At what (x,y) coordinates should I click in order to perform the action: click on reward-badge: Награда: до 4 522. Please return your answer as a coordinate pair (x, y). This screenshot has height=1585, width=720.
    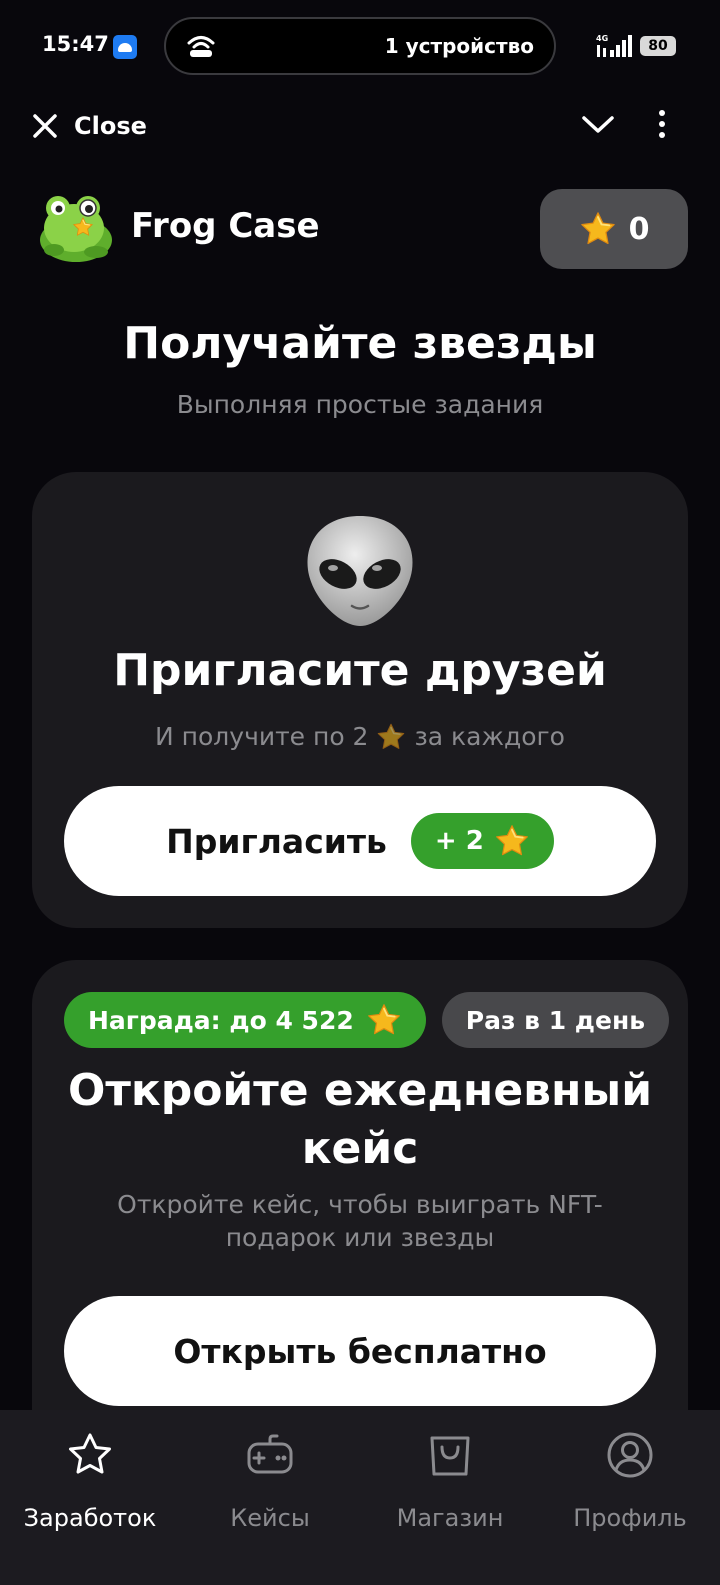
    Looking at the image, I should click on (245, 1020).